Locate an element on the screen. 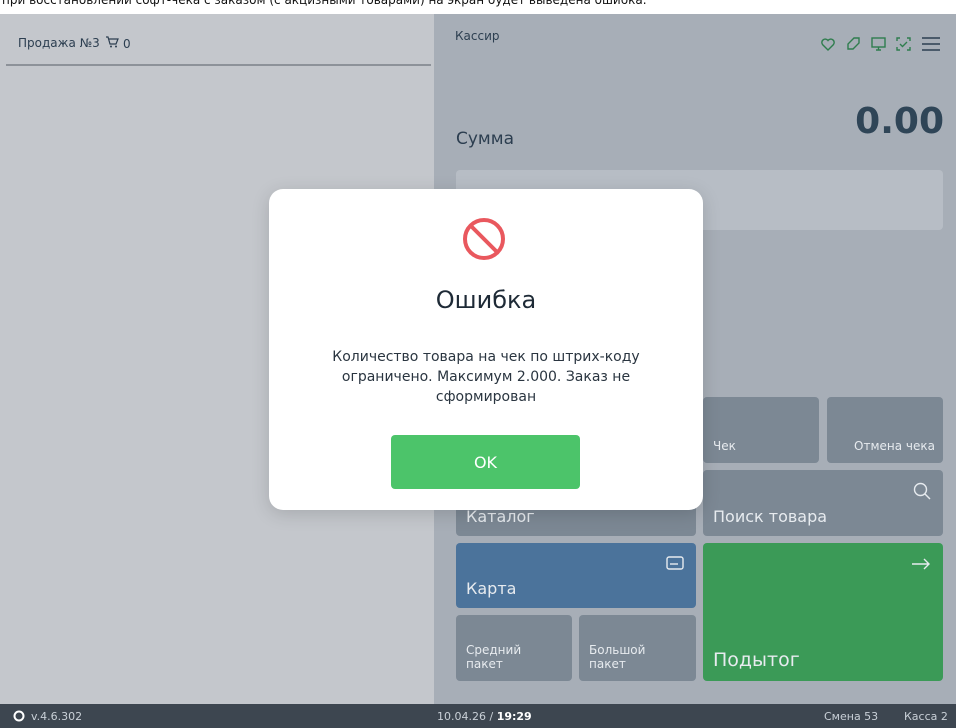  cart-header: Продажа №3 0 is located at coordinates (218, 40).